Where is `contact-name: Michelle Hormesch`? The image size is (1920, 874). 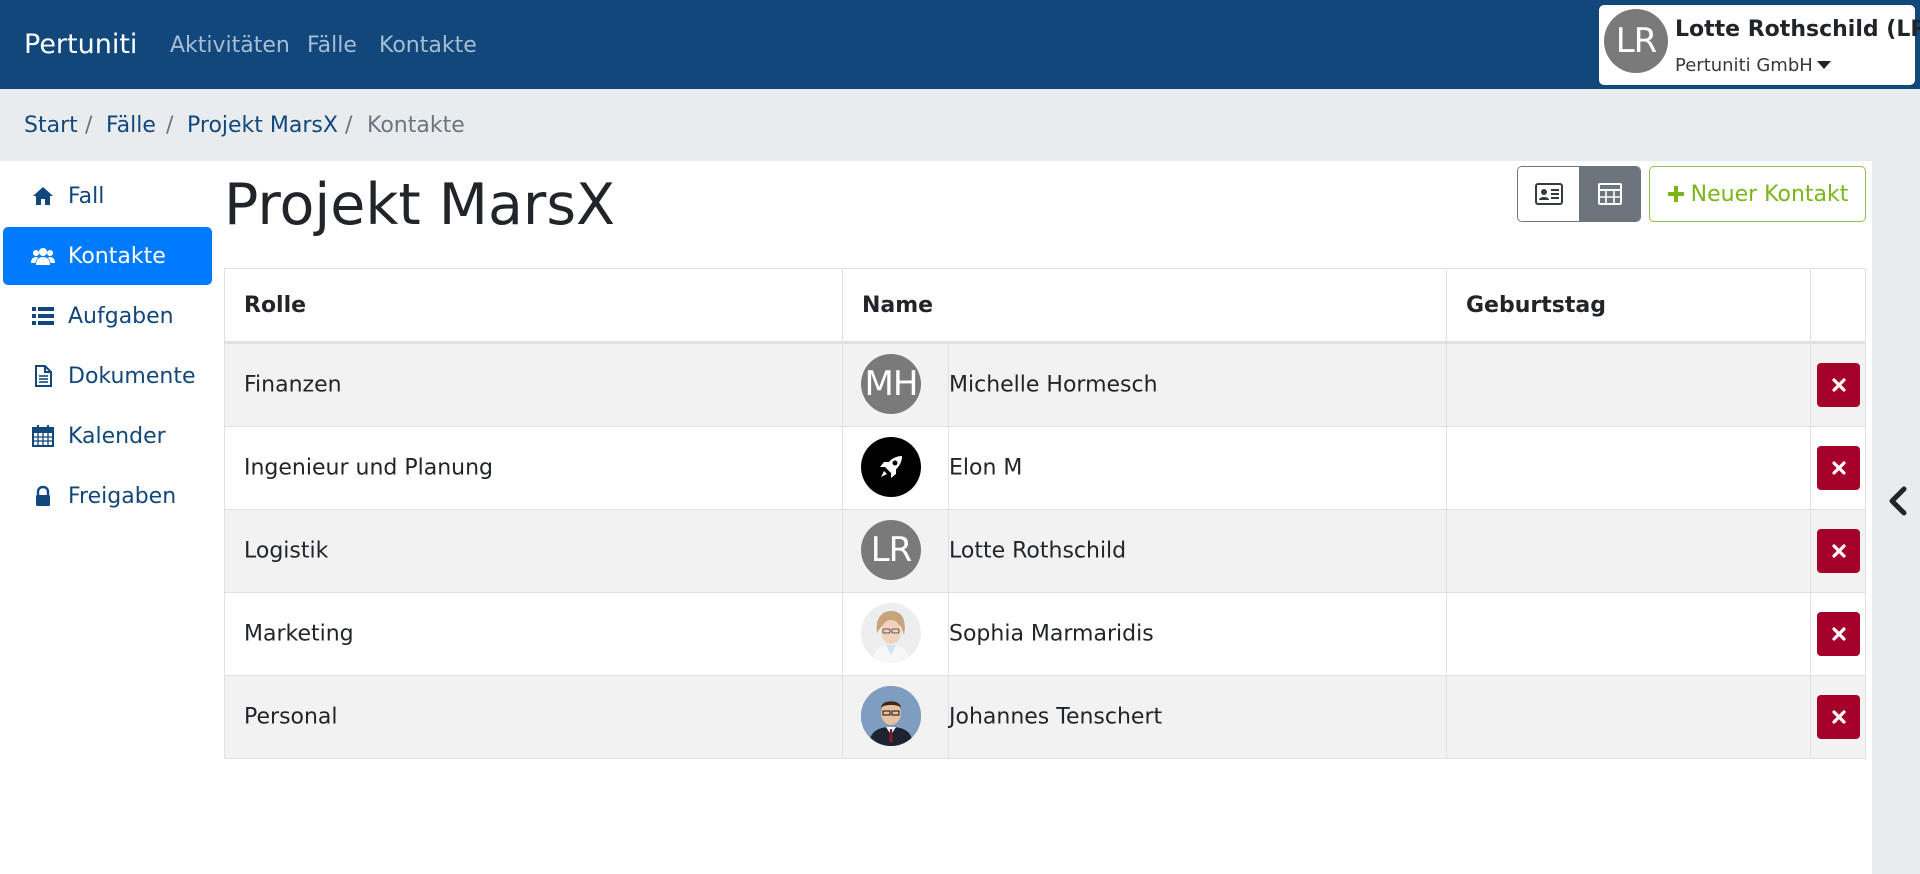 contact-name: Michelle Hormesch is located at coordinates (1053, 385).